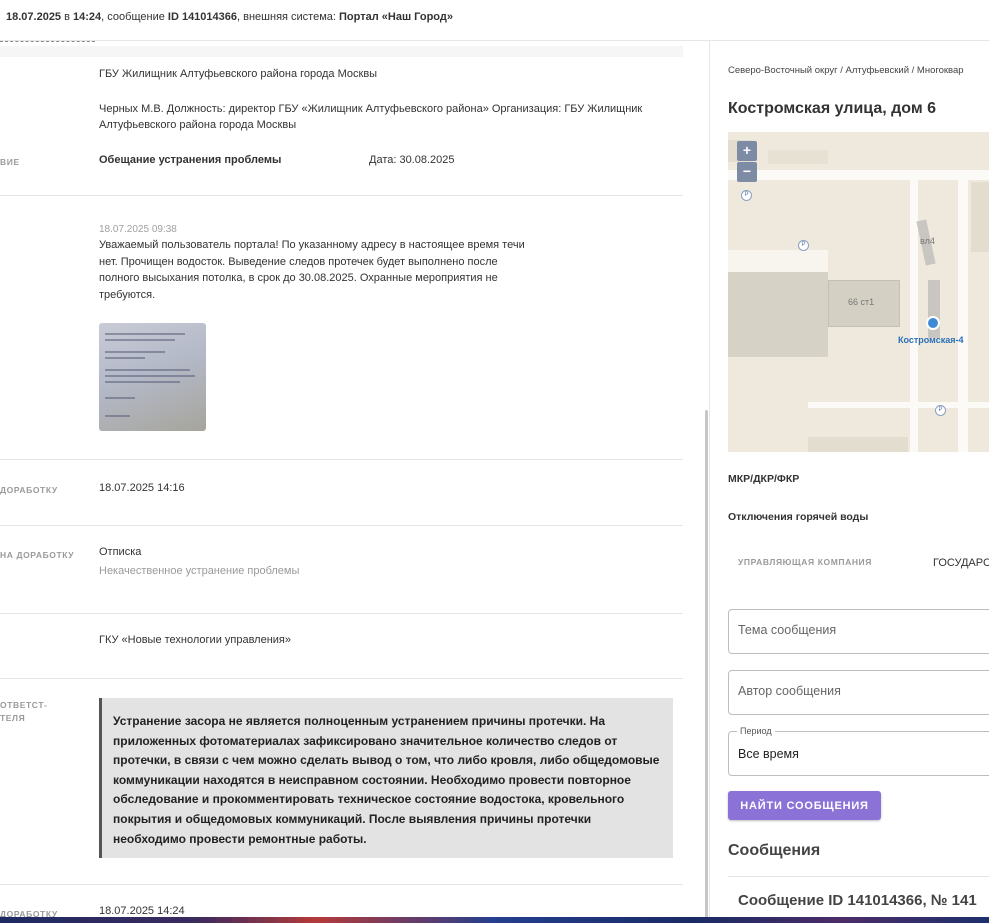 This screenshot has height=923, width=989. I want to click on dashed-divider, so click(47, 41).